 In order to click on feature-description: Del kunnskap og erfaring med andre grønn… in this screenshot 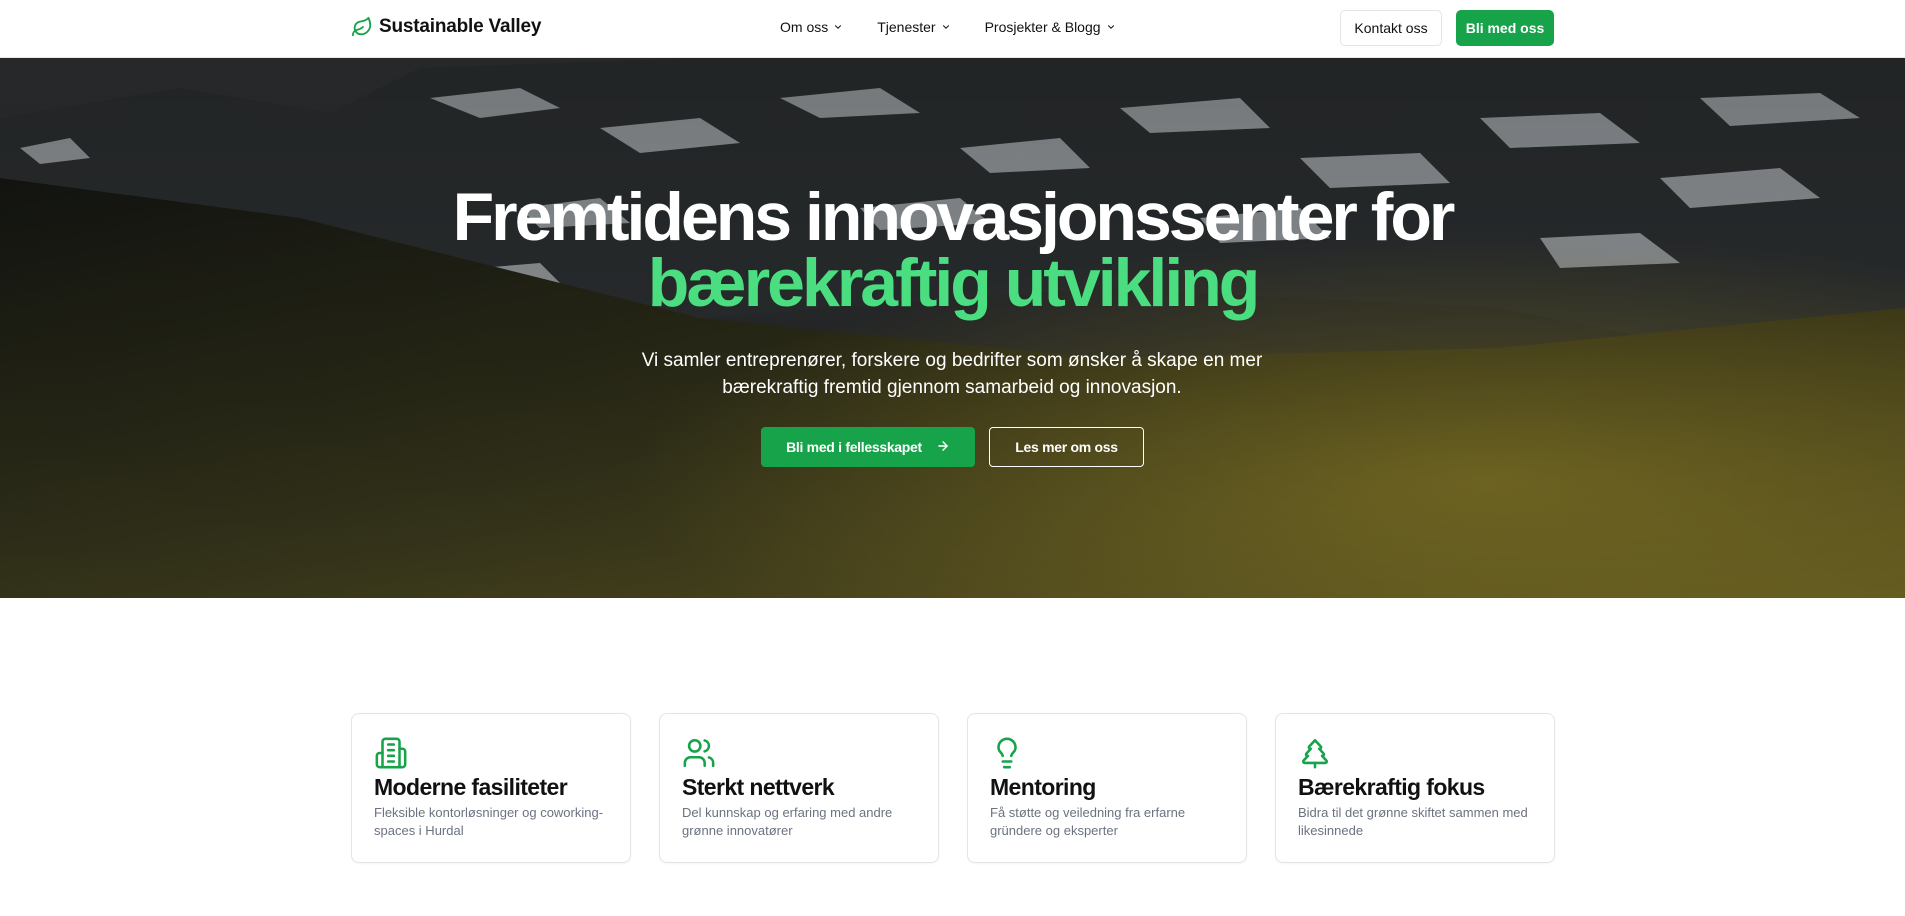, I will do `click(787, 821)`.